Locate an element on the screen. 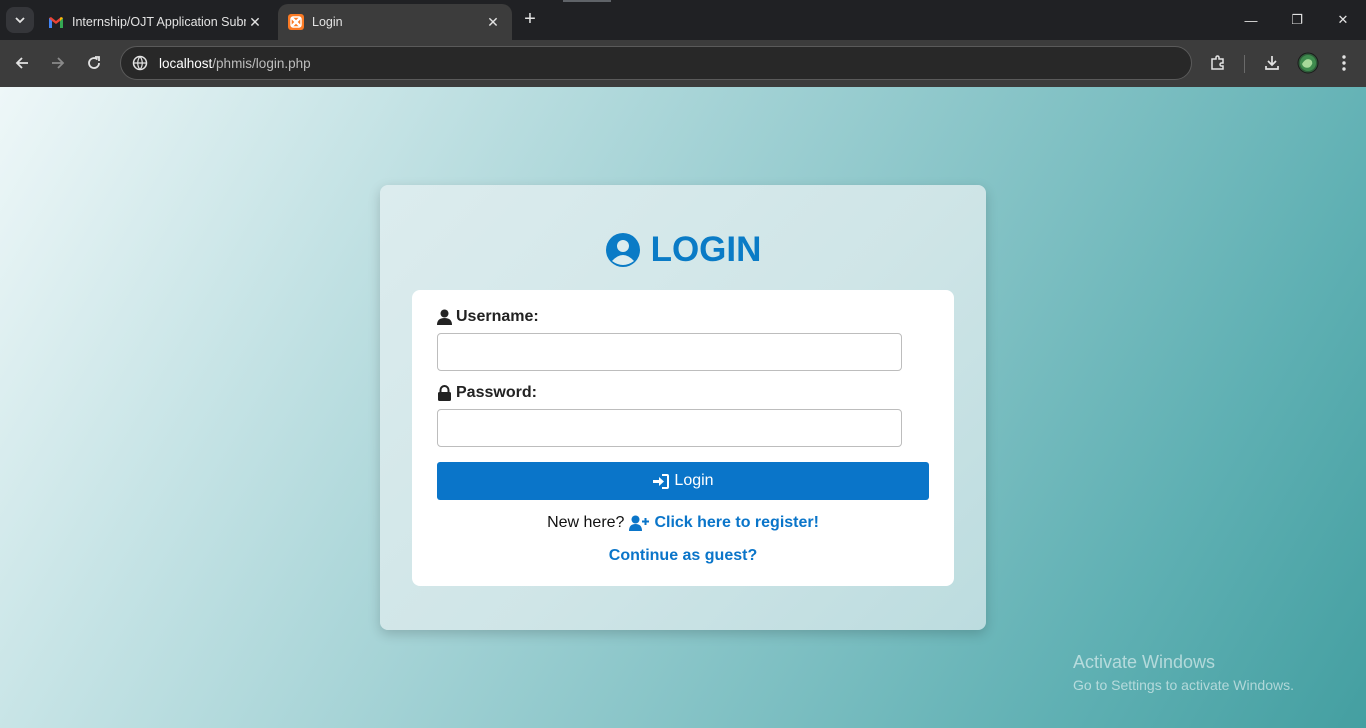  register-link-text: Click here to register! is located at coordinates (736, 522).